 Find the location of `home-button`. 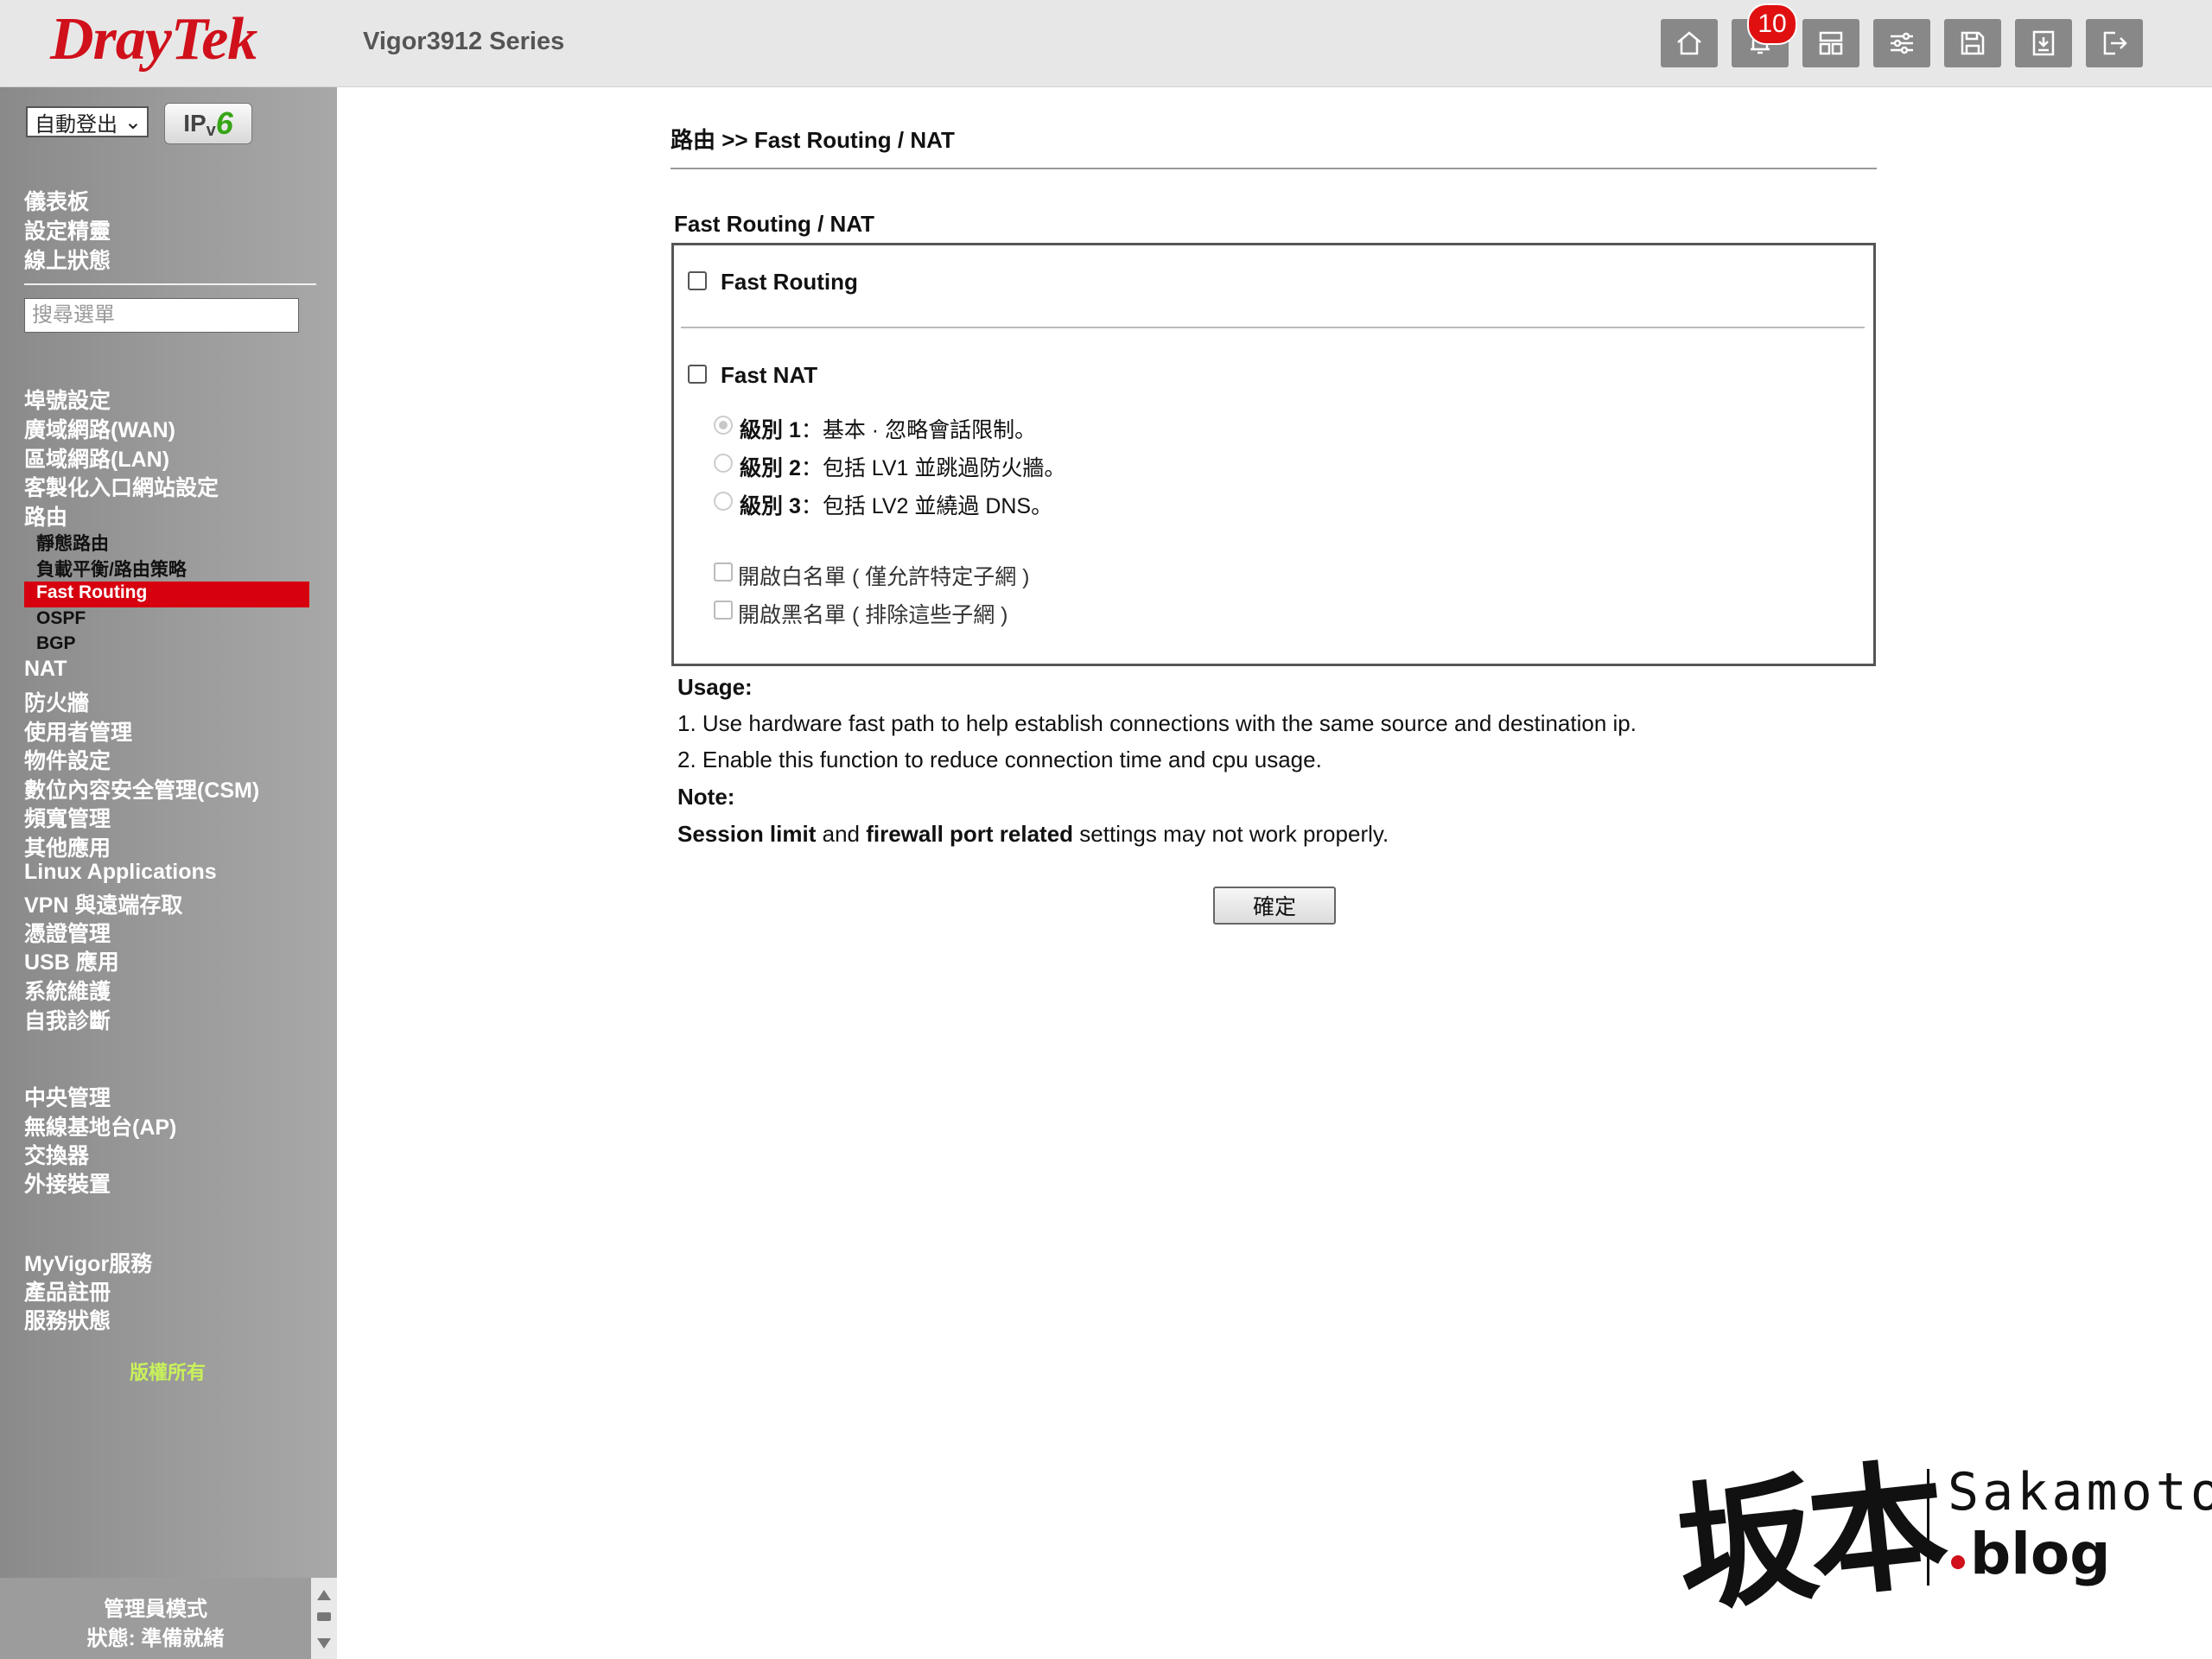

home-button is located at coordinates (1689, 43).